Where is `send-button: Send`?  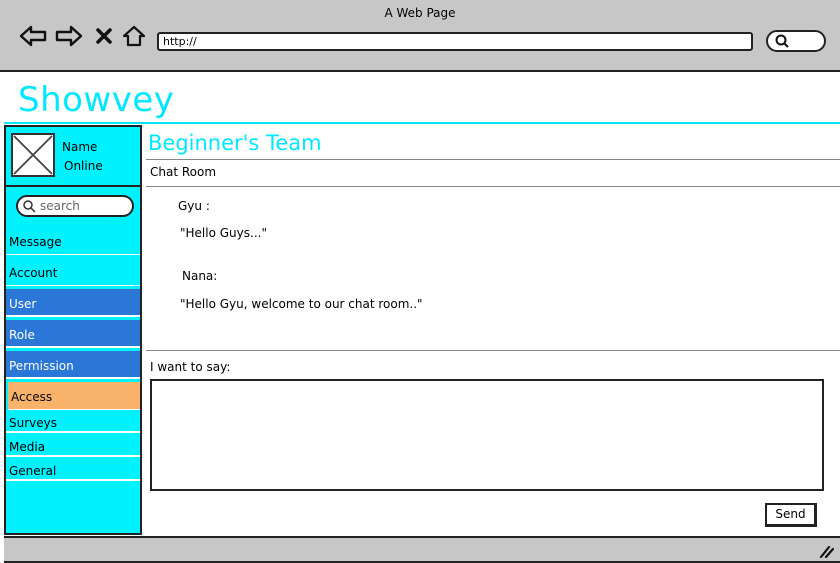 send-button: Send is located at coordinates (791, 515).